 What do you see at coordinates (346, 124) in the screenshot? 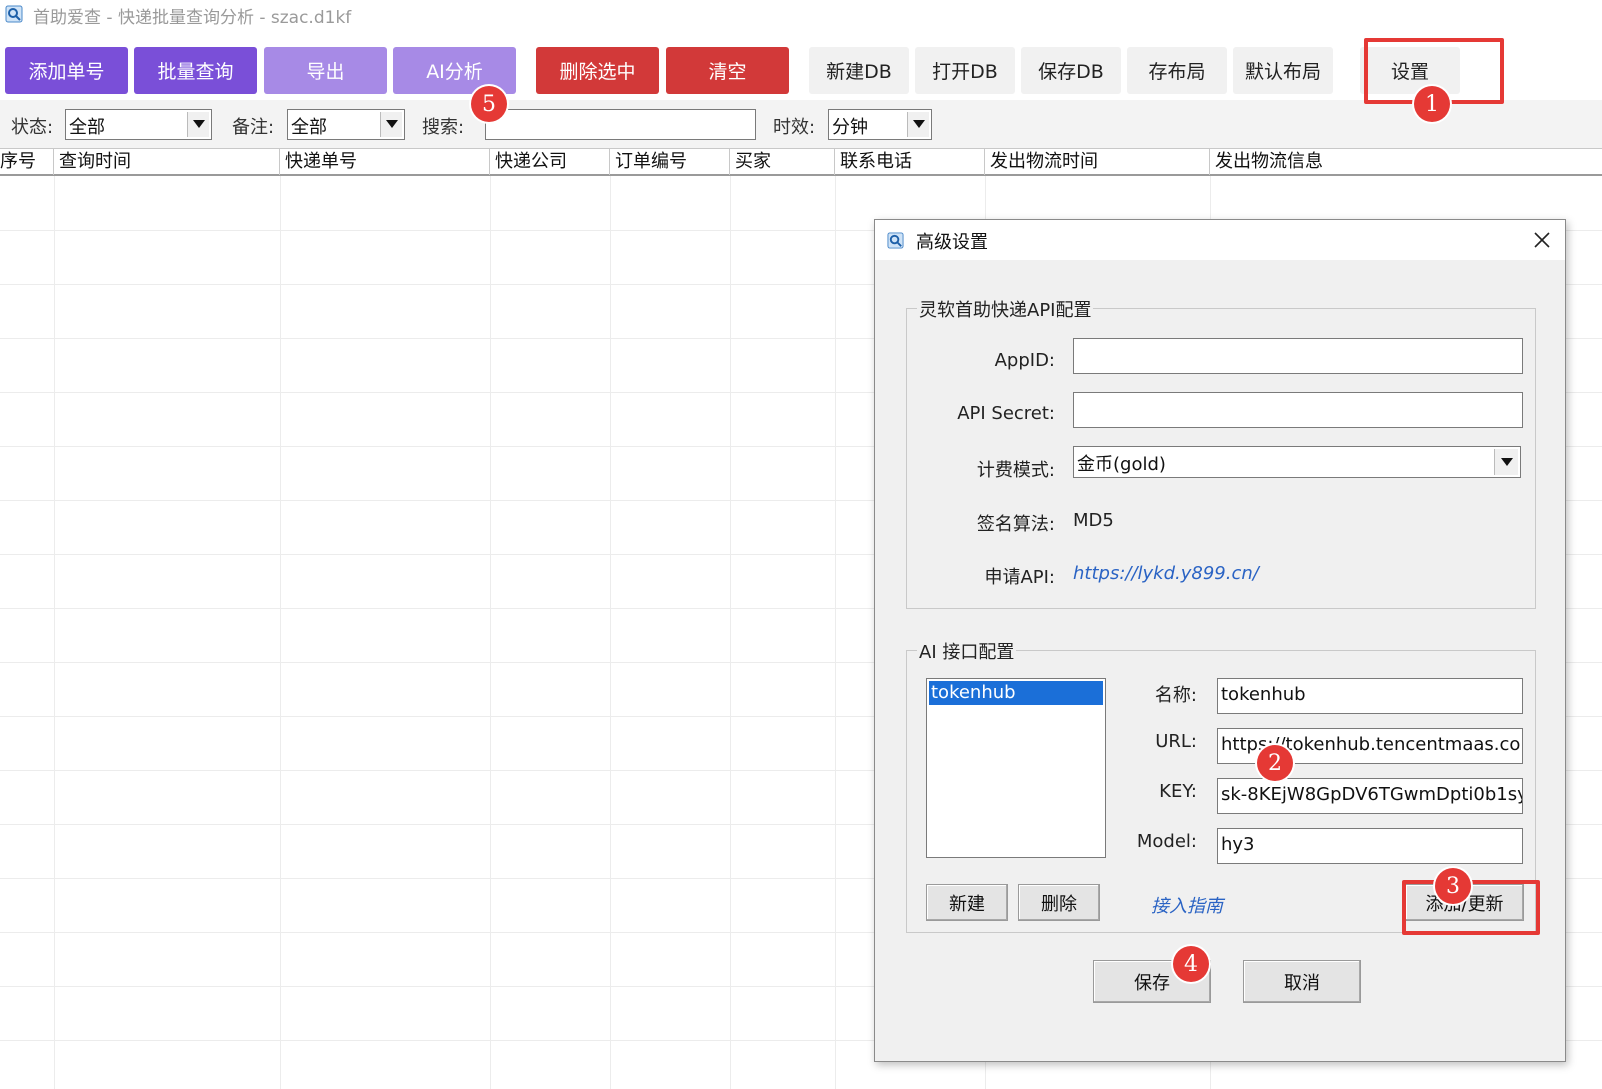
I see `remark-filter-select: 全部` at bounding box center [346, 124].